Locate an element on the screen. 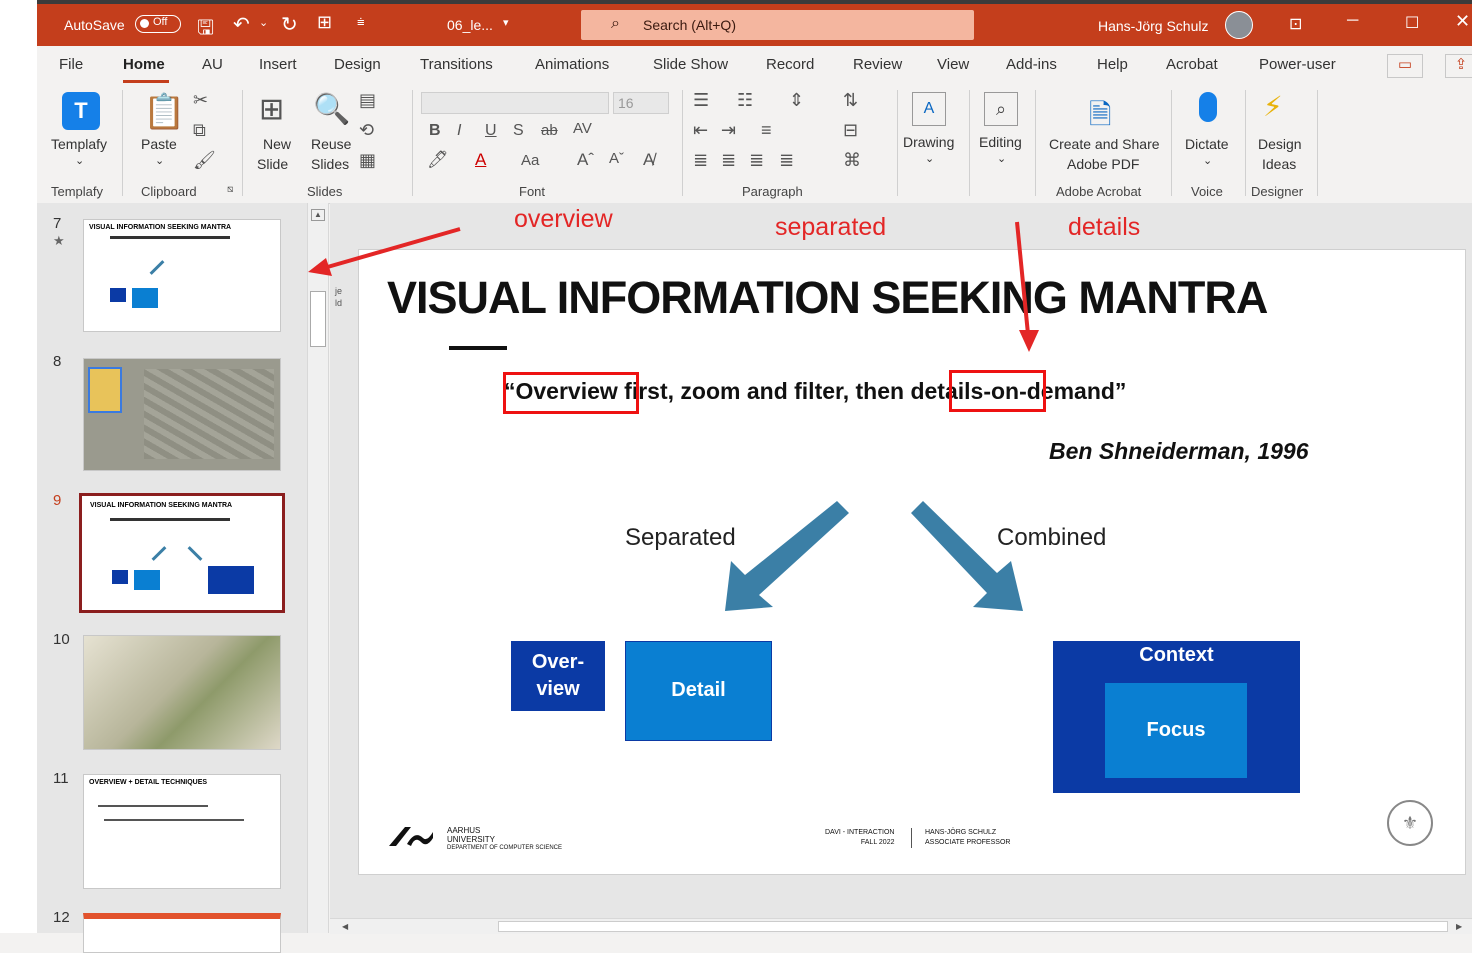  decrease-font-icon: Aˇ is located at coordinates (616, 158).